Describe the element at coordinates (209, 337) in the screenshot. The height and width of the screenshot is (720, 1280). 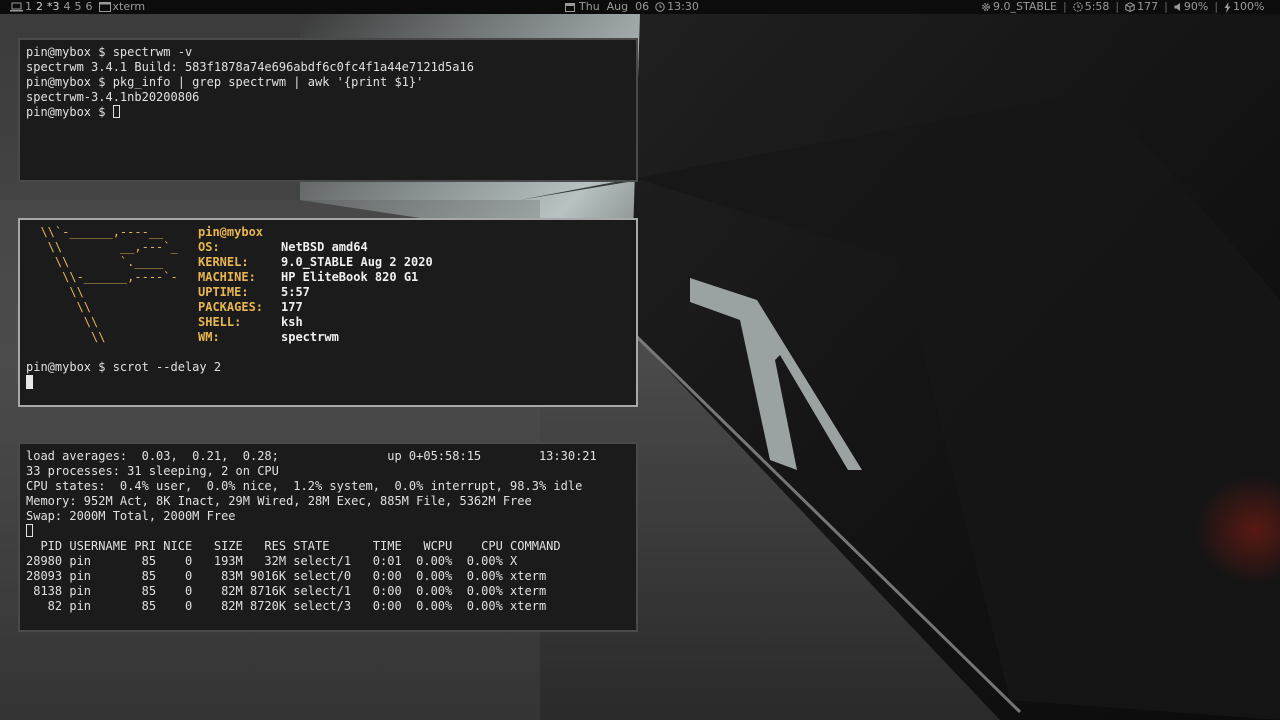
I see `sysinfo-key: WM:` at that location.